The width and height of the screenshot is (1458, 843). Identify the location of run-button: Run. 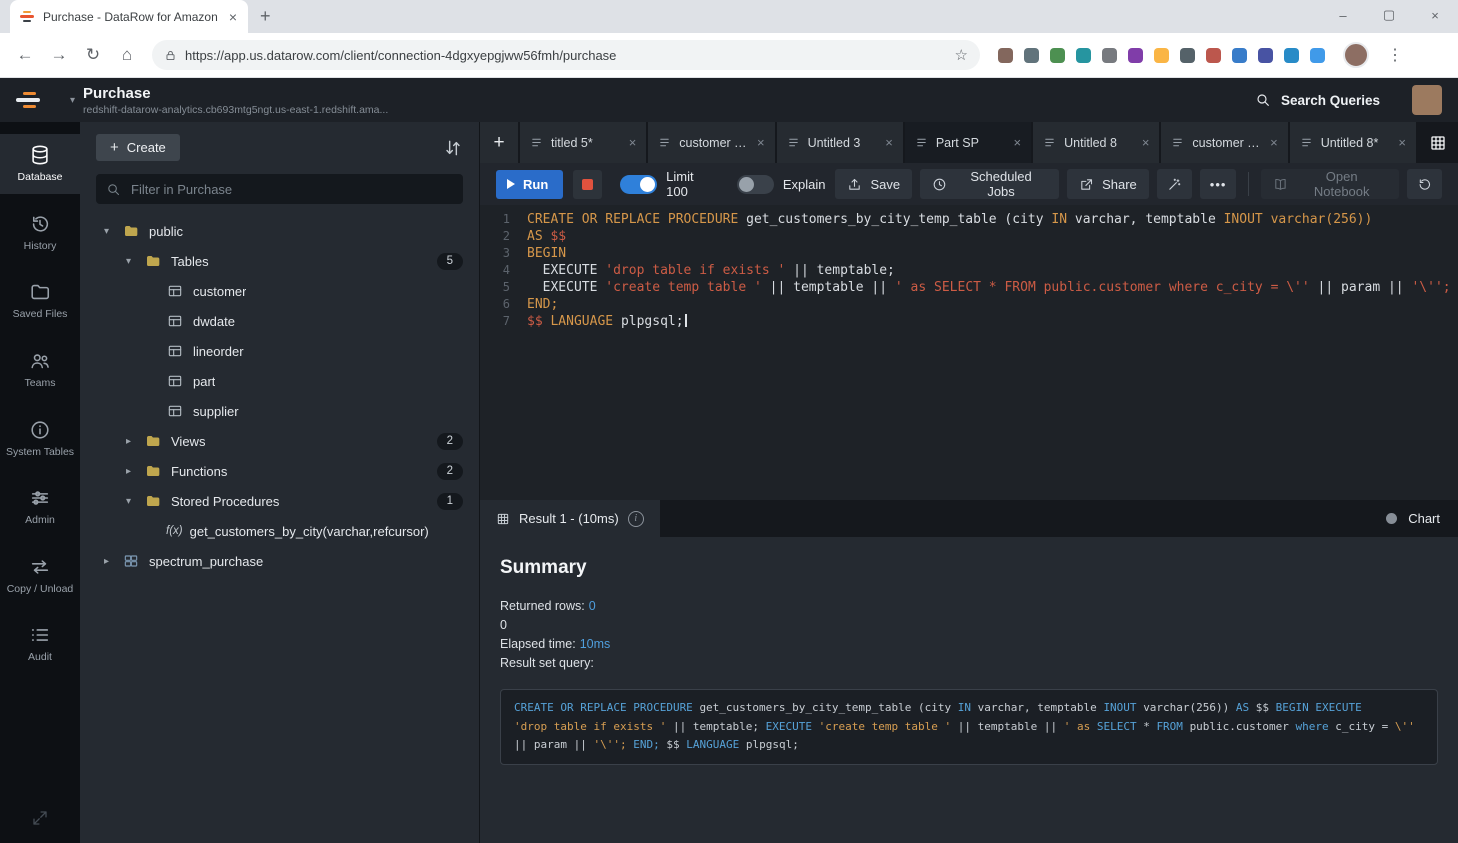
(530, 184).